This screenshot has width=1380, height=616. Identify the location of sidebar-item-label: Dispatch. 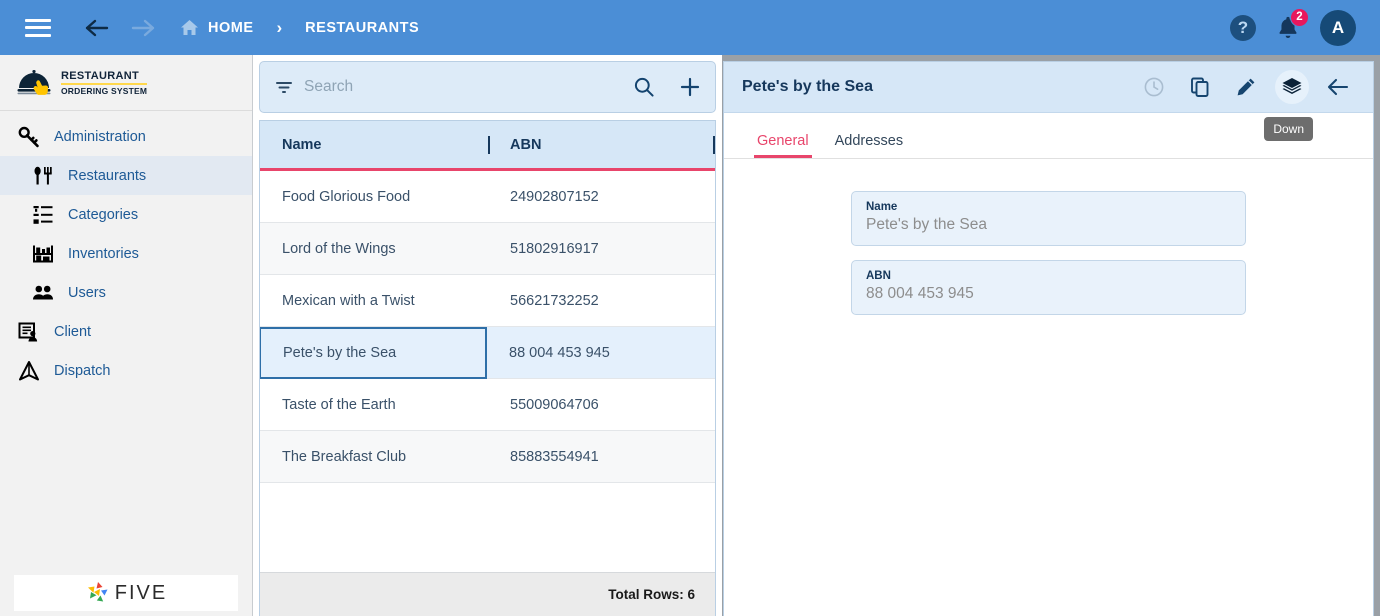
(82, 370).